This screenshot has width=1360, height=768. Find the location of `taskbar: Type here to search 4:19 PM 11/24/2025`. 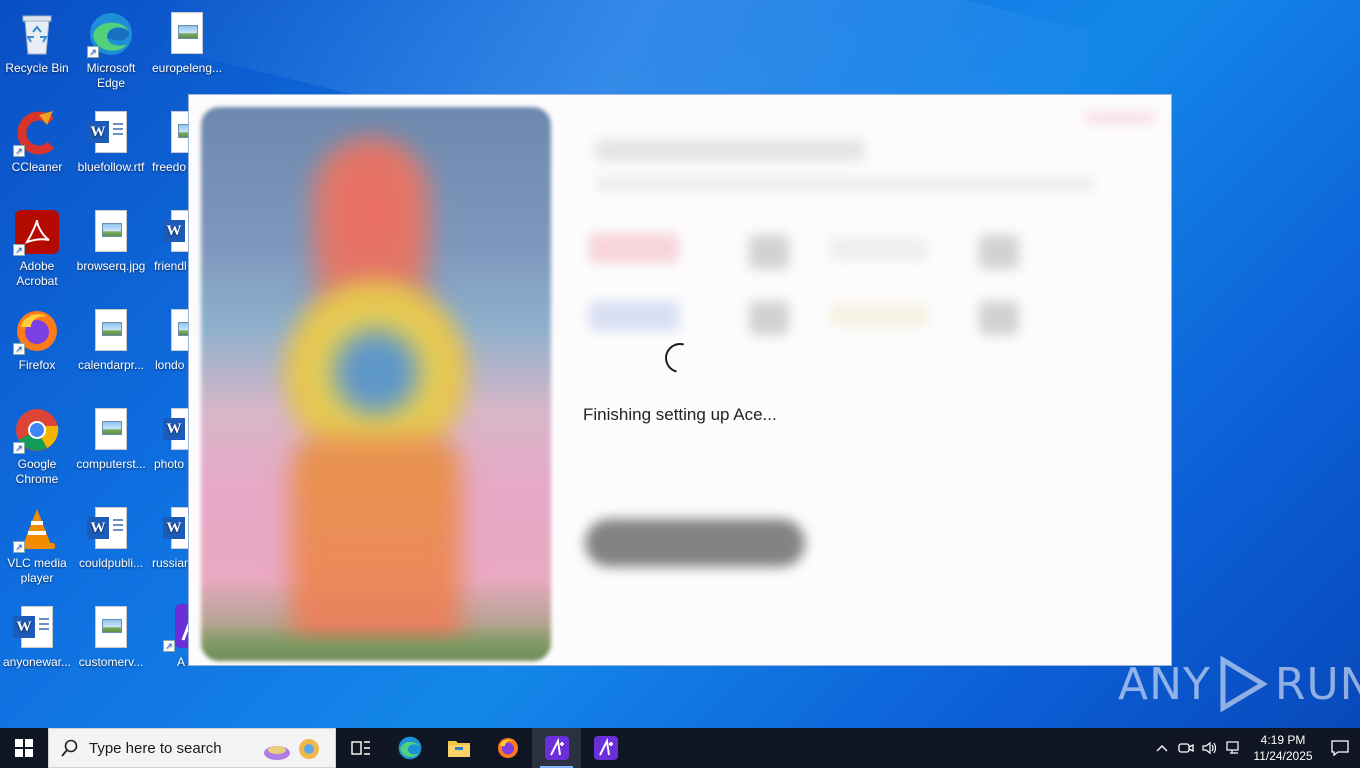

taskbar: Type here to search 4:19 PM 11/24/2025 is located at coordinates (680, 748).